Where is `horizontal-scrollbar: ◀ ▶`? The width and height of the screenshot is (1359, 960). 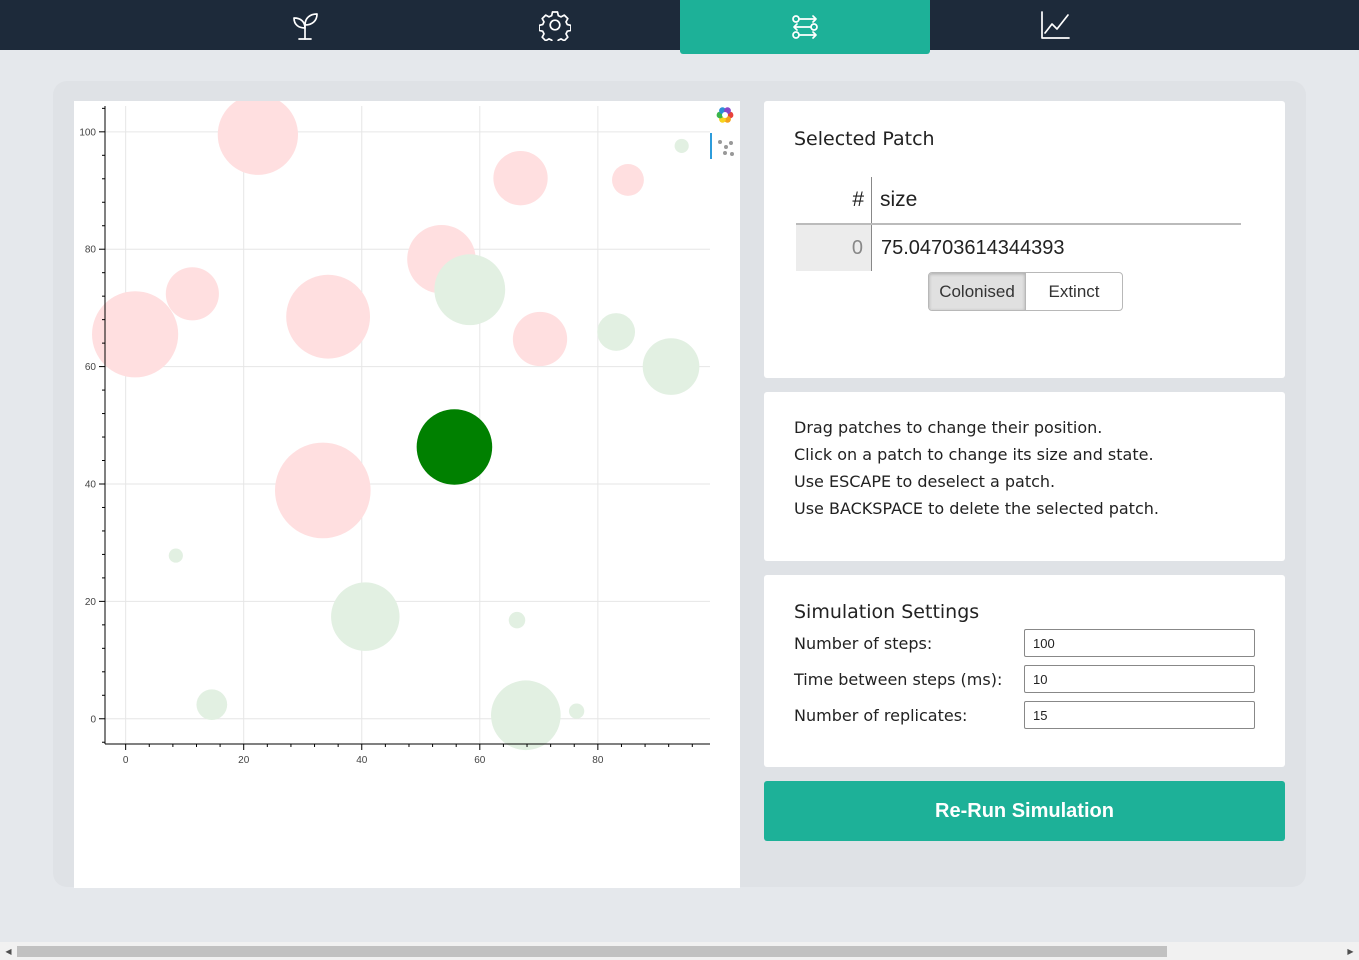
horizontal-scrollbar: ◀ ▶ is located at coordinates (679, 951).